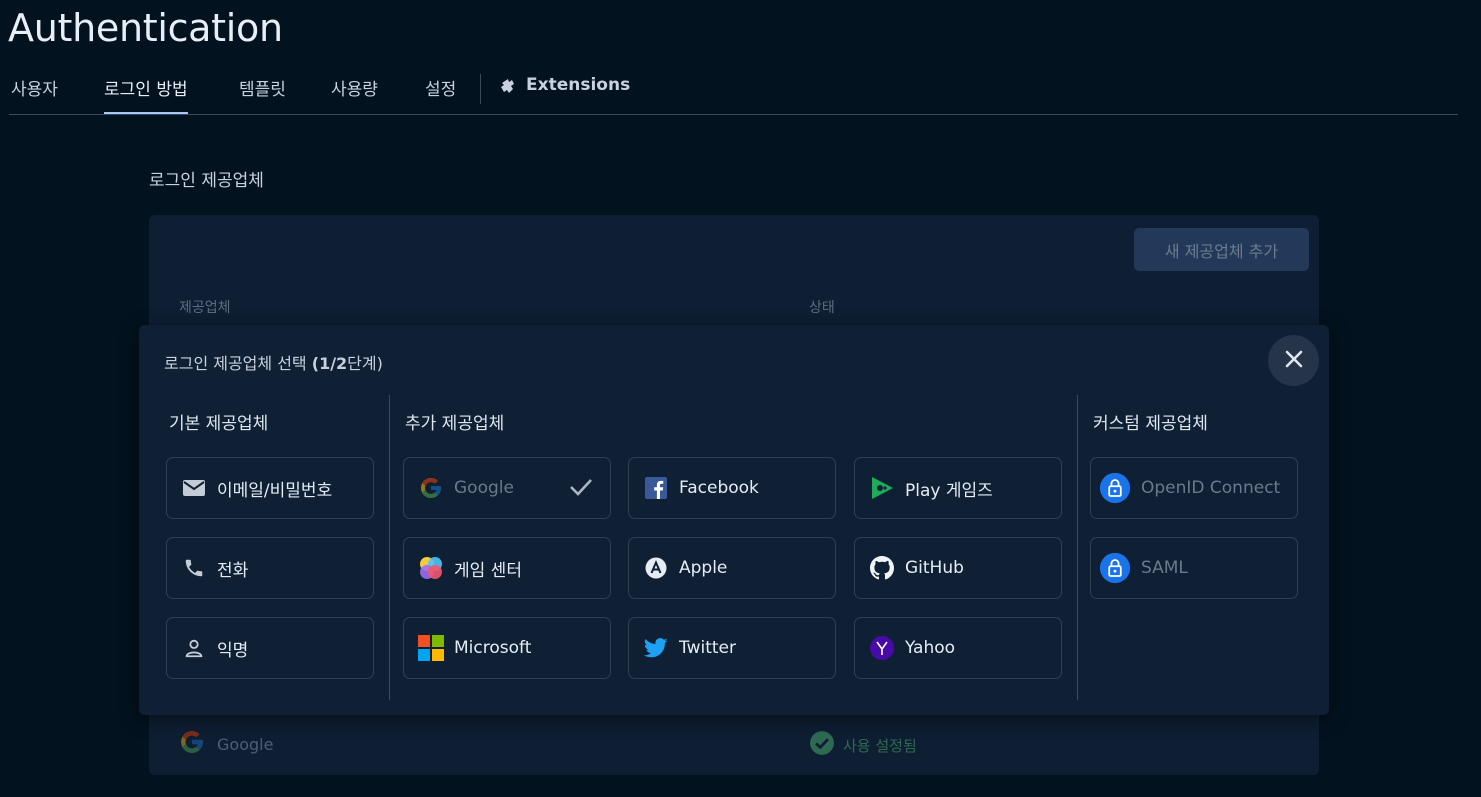 This screenshot has height=797, width=1481. What do you see at coordinates (194, 568) in the screenshot?
I see `phone-icon` at bounding box center [194, 568].